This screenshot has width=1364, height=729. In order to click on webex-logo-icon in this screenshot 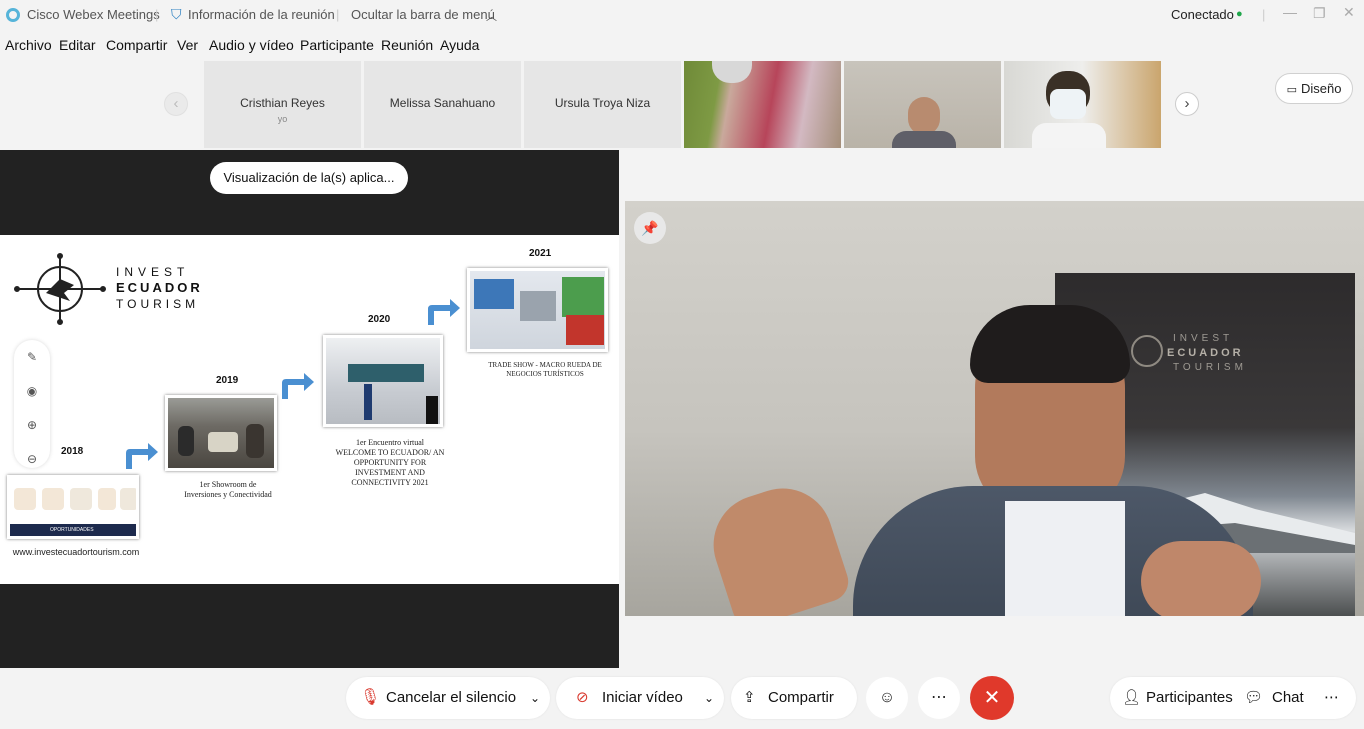, I will do `click(13, 15)`.